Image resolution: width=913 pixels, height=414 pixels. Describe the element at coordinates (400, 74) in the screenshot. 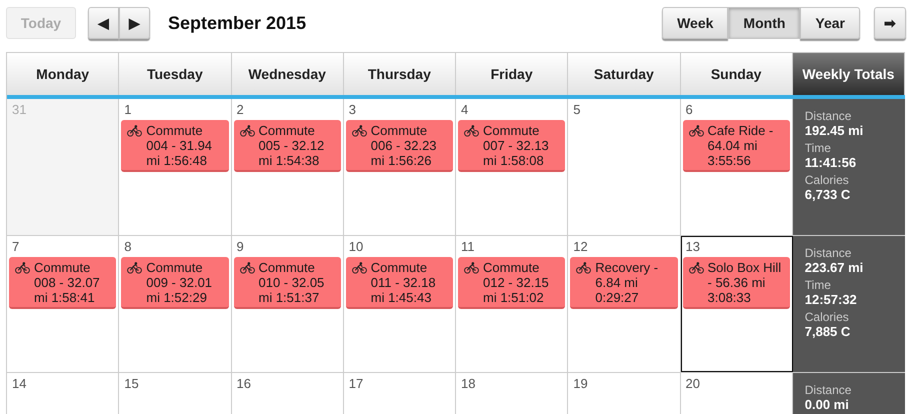

I see `column-header: Thursday` at that location.